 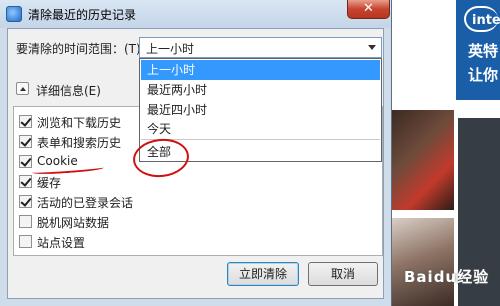 I want to click on option-label: 缓存, so click(x=49, y=183).